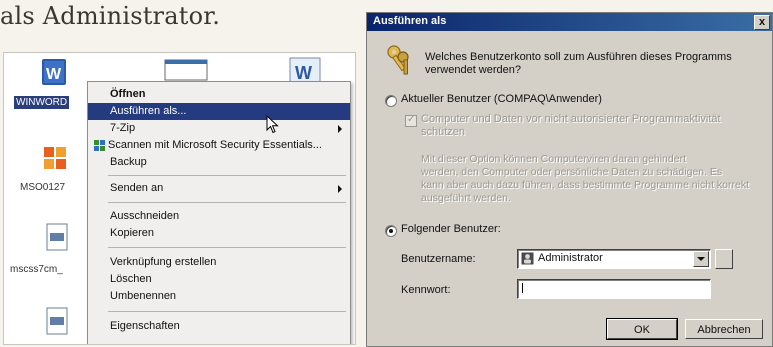 The image size is (773, 347). What do you see at coordinates (123, 128) in the screenshot?
I see `menu-item-label: 7-Zip` at bounding box center [123, 128].